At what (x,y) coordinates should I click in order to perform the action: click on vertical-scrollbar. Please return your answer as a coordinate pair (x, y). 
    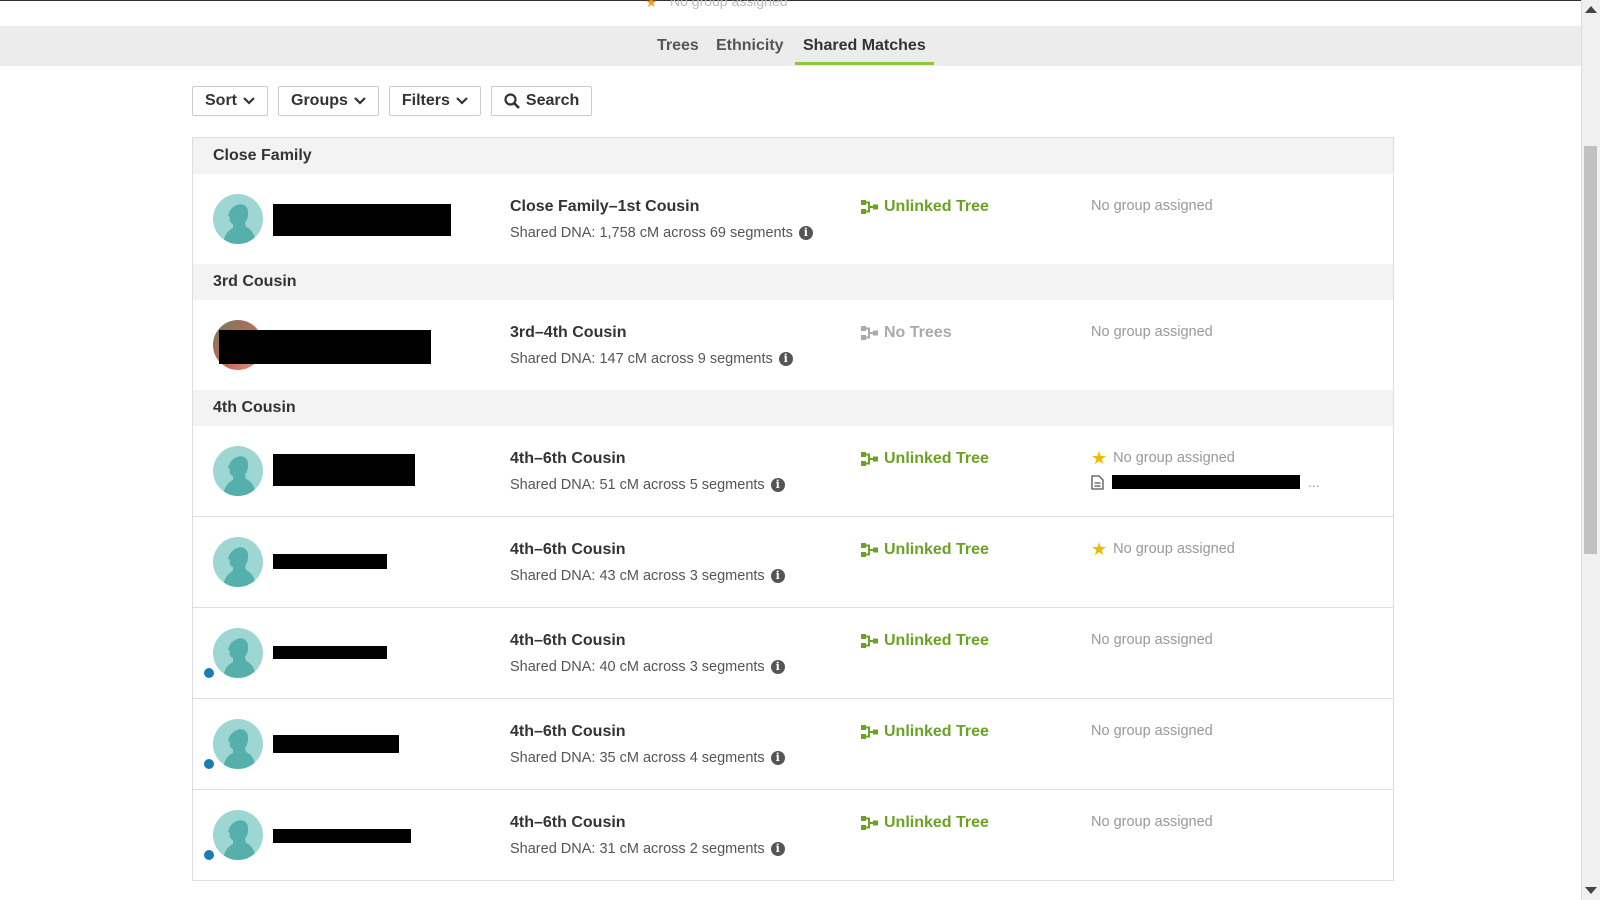
    Looking at the image, I should click on (1590, 450).